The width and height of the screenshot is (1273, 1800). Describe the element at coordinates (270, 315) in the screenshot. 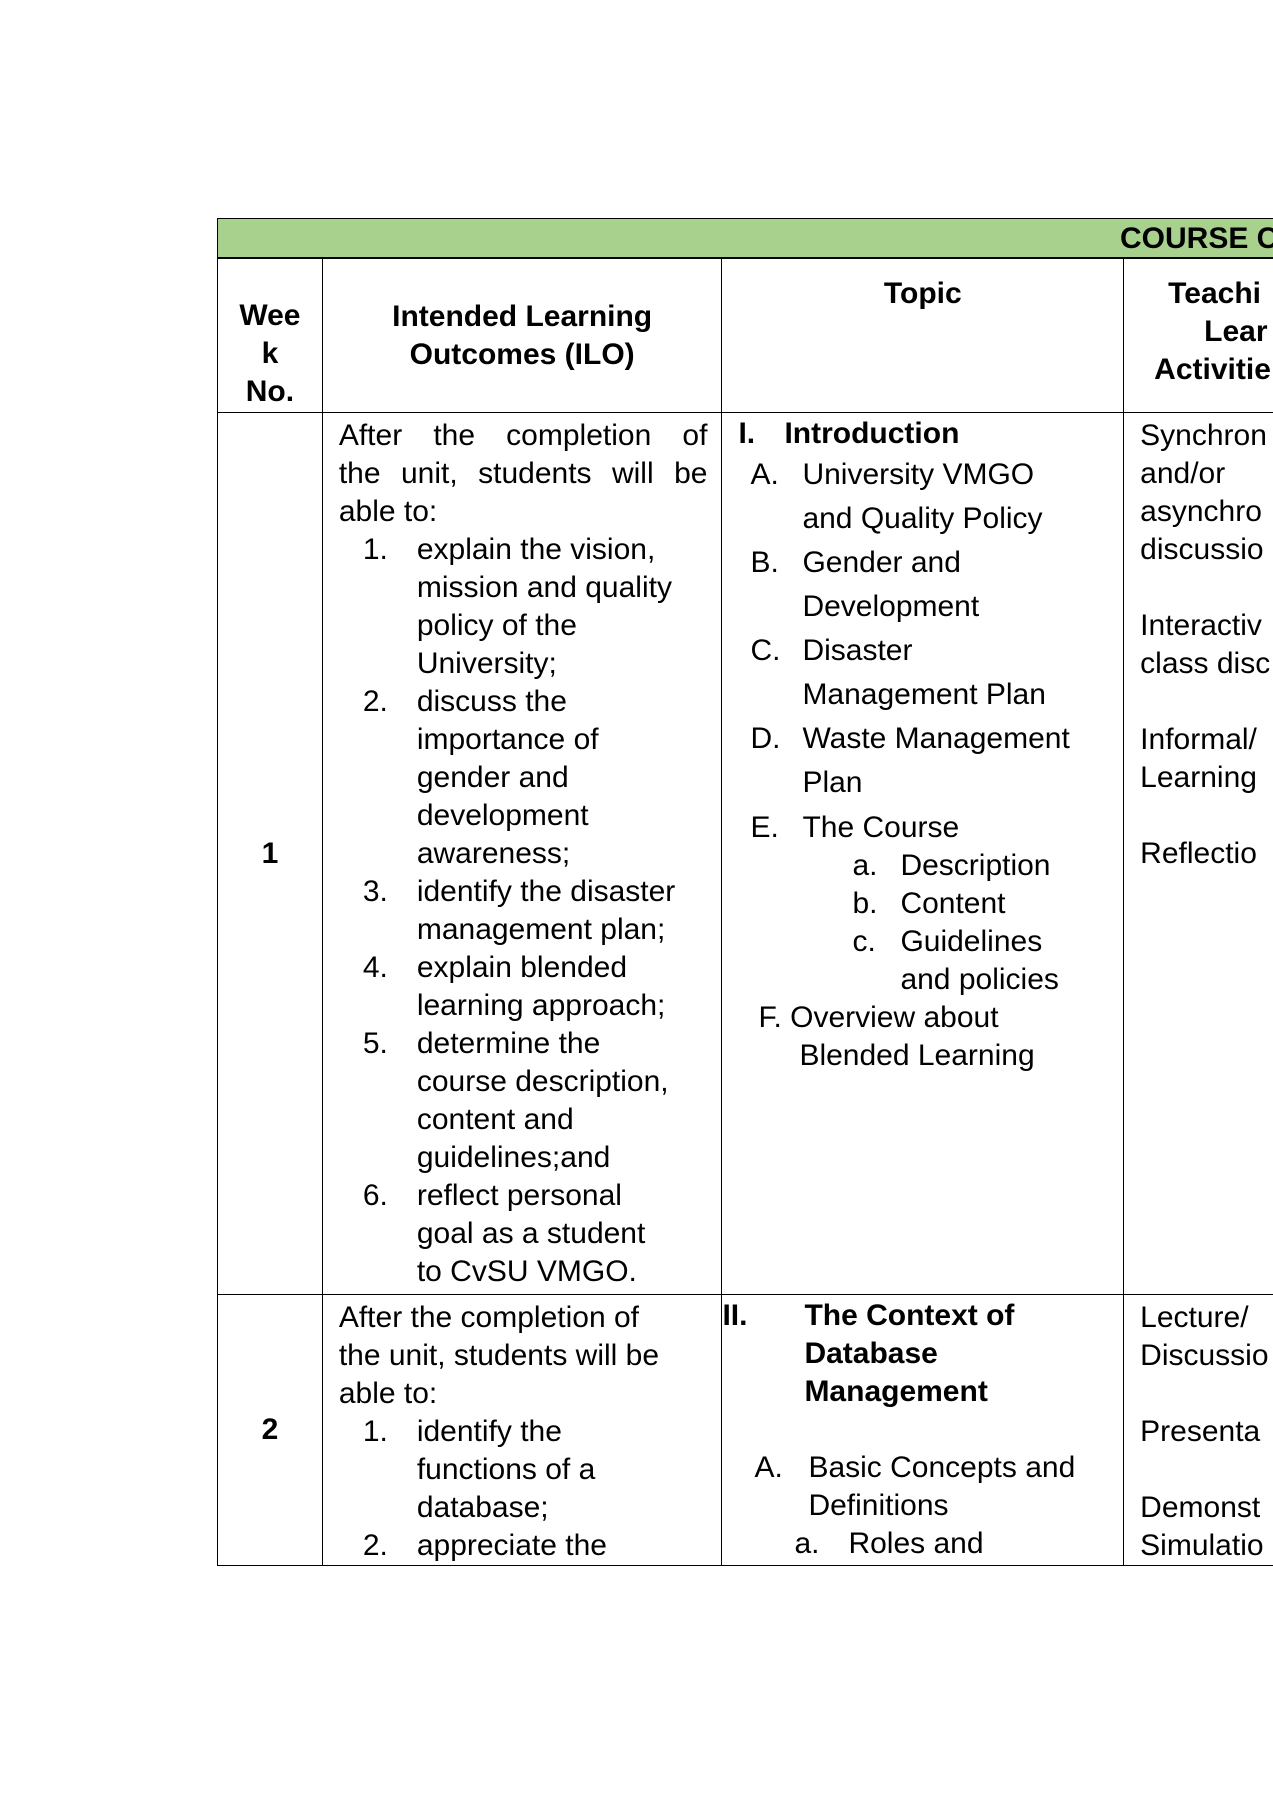

I see `header-week-line: Wee` at that location.